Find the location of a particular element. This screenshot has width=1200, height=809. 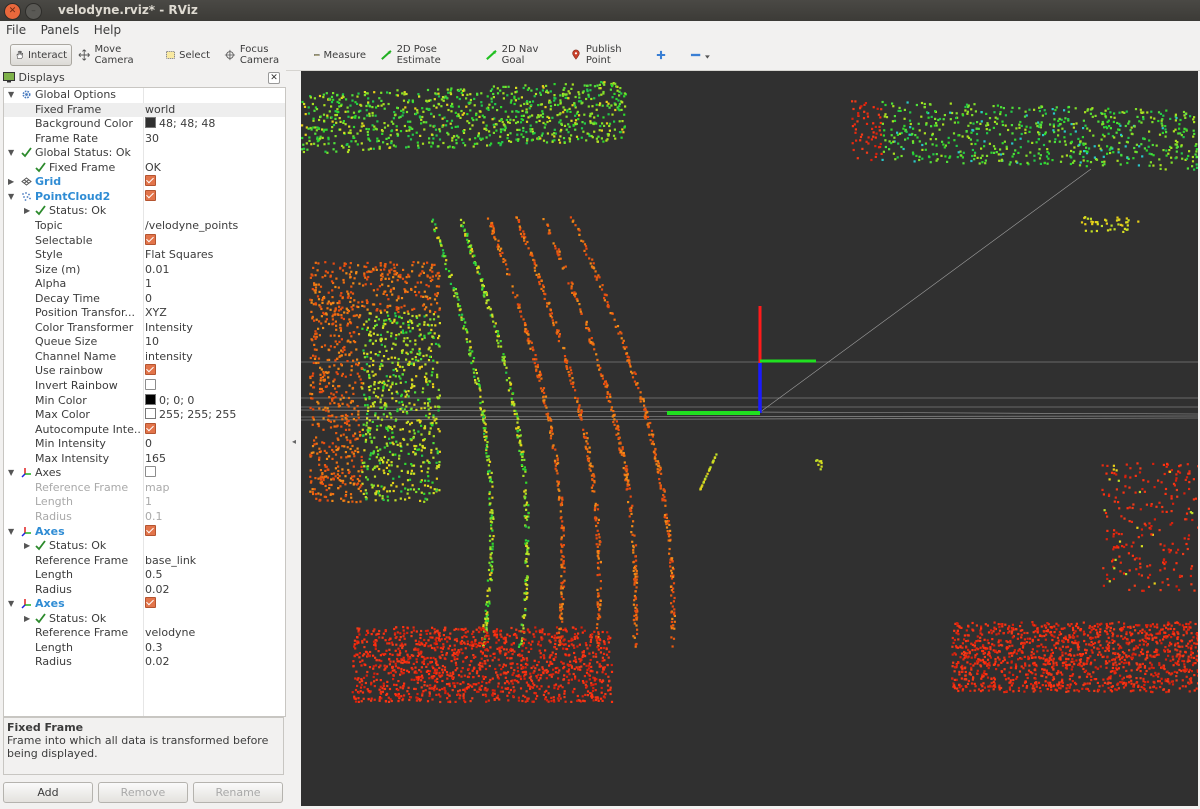

display-property-row: Min Color 0; 0; 0 is located at coordinates (144, 401).